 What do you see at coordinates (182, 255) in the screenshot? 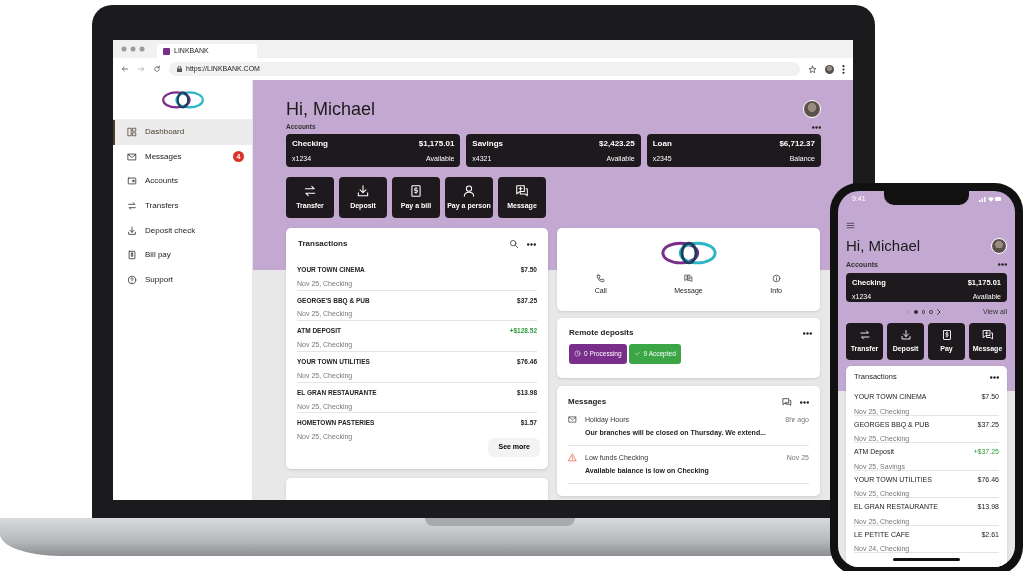
I see `nav-item: Bill pay` at bounding box center [182, 255].